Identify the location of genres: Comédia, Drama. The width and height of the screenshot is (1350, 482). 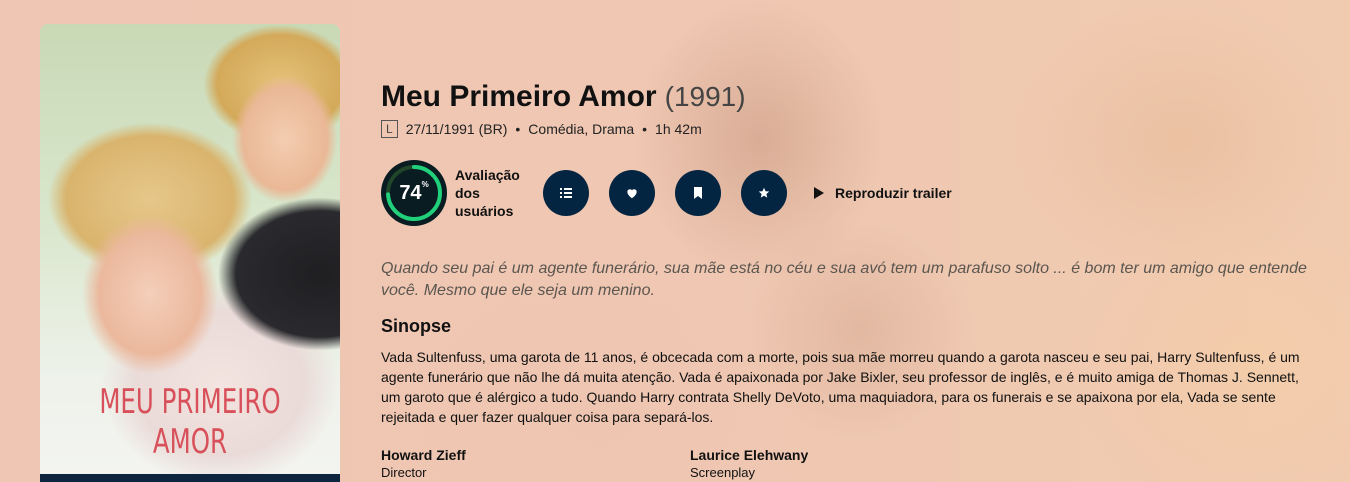
(581, 129).